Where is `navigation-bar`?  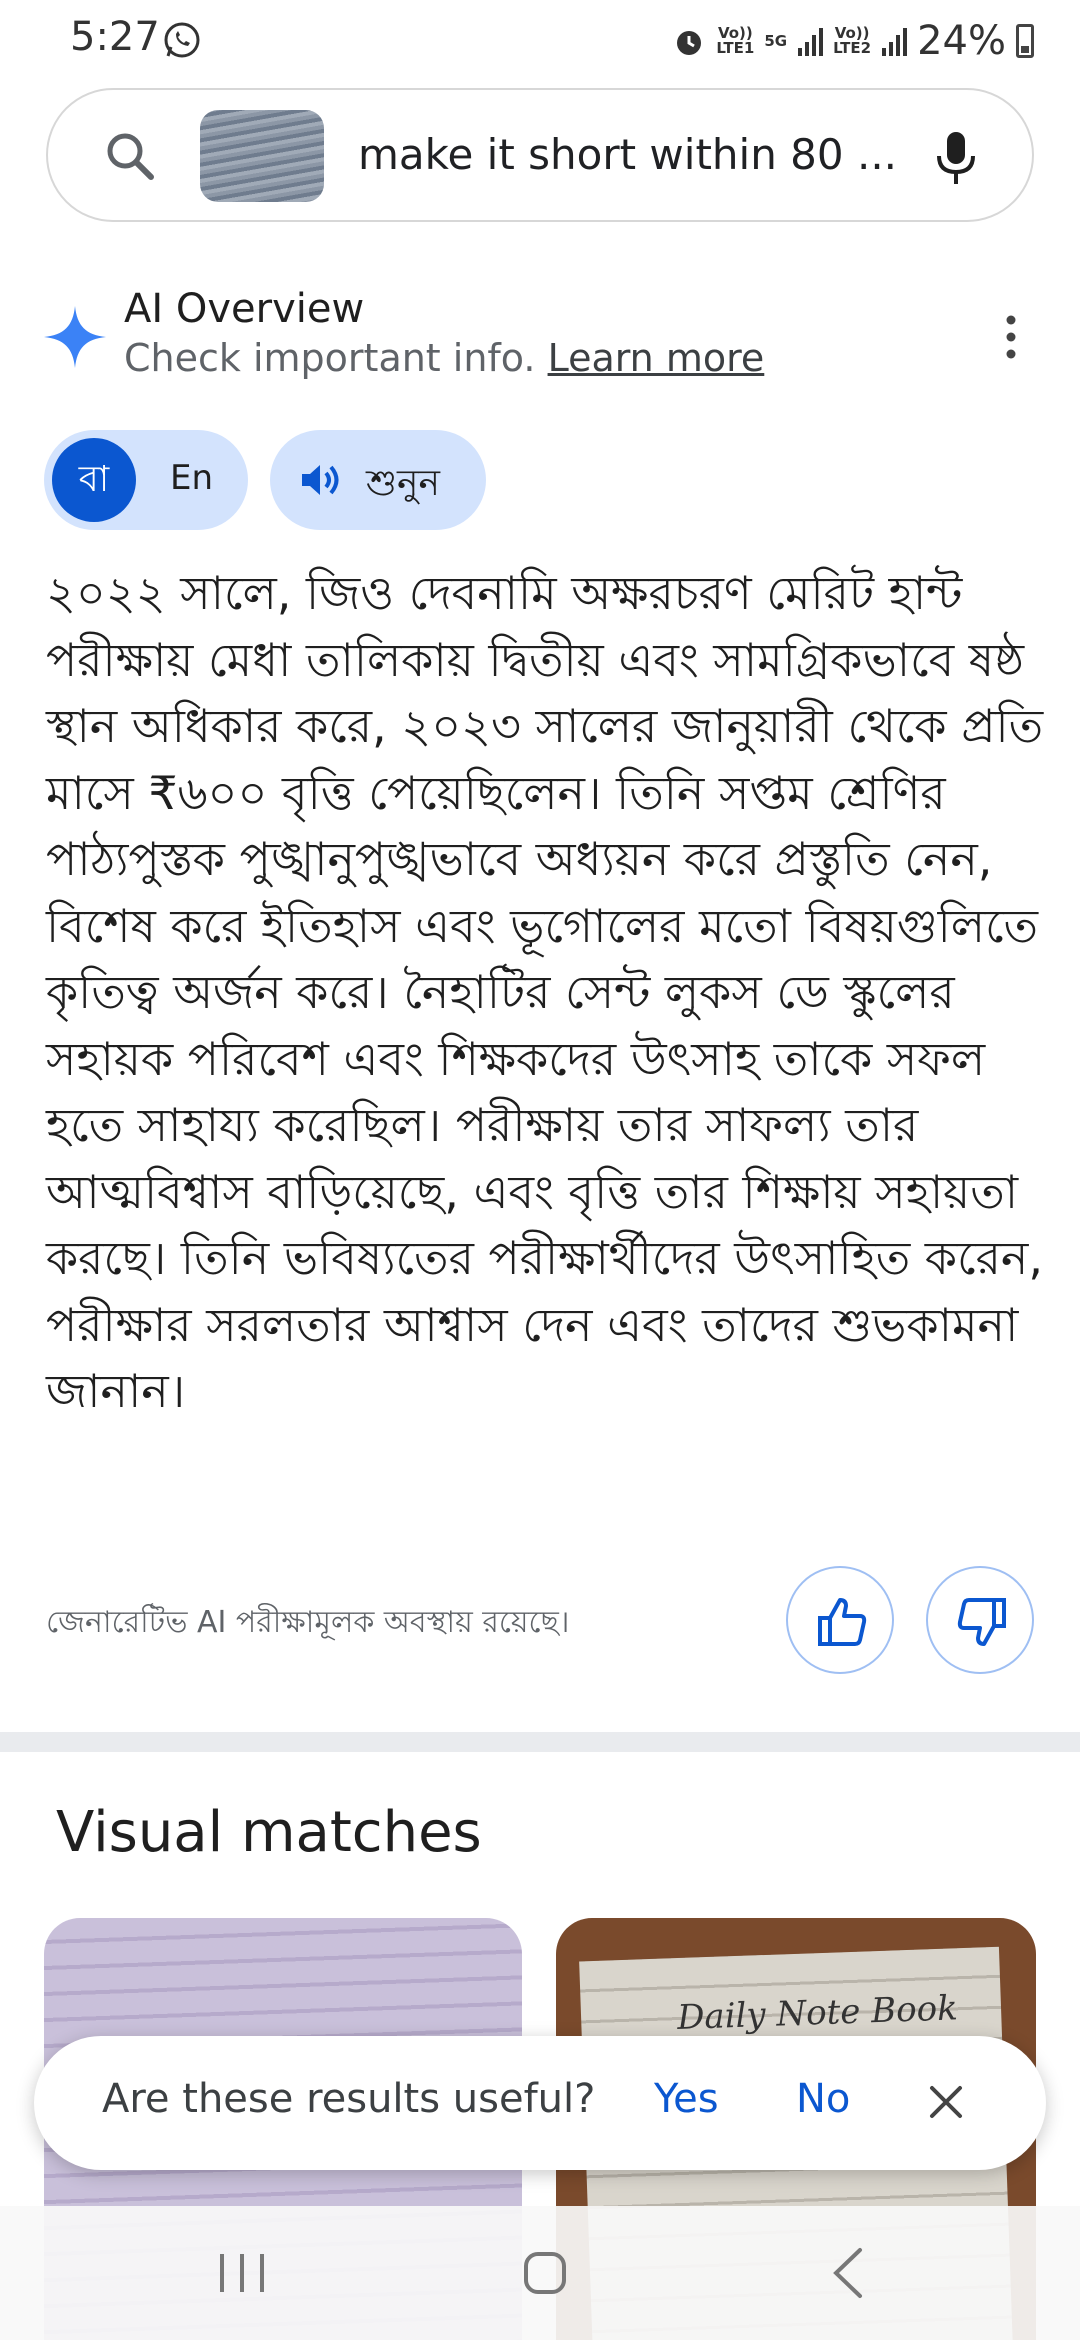 navigation-bar is located at coordinates (540, 2273).